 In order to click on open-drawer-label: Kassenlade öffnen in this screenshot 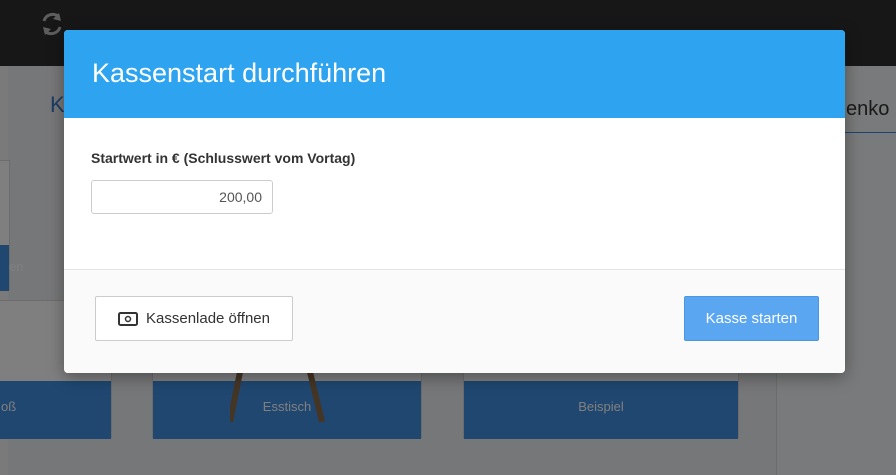, I will do `click(208, 318)`.